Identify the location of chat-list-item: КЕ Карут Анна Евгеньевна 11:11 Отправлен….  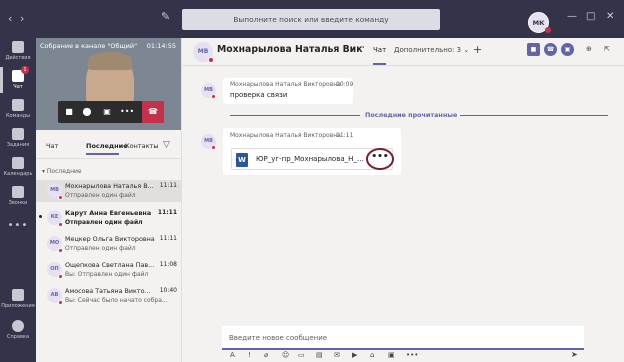
(108, 218).